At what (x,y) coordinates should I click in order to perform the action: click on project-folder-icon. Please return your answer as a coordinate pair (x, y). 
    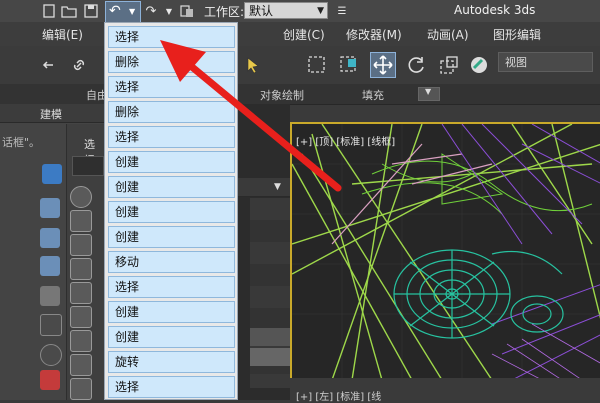
    Looking at the image, I should click on (187, 11).